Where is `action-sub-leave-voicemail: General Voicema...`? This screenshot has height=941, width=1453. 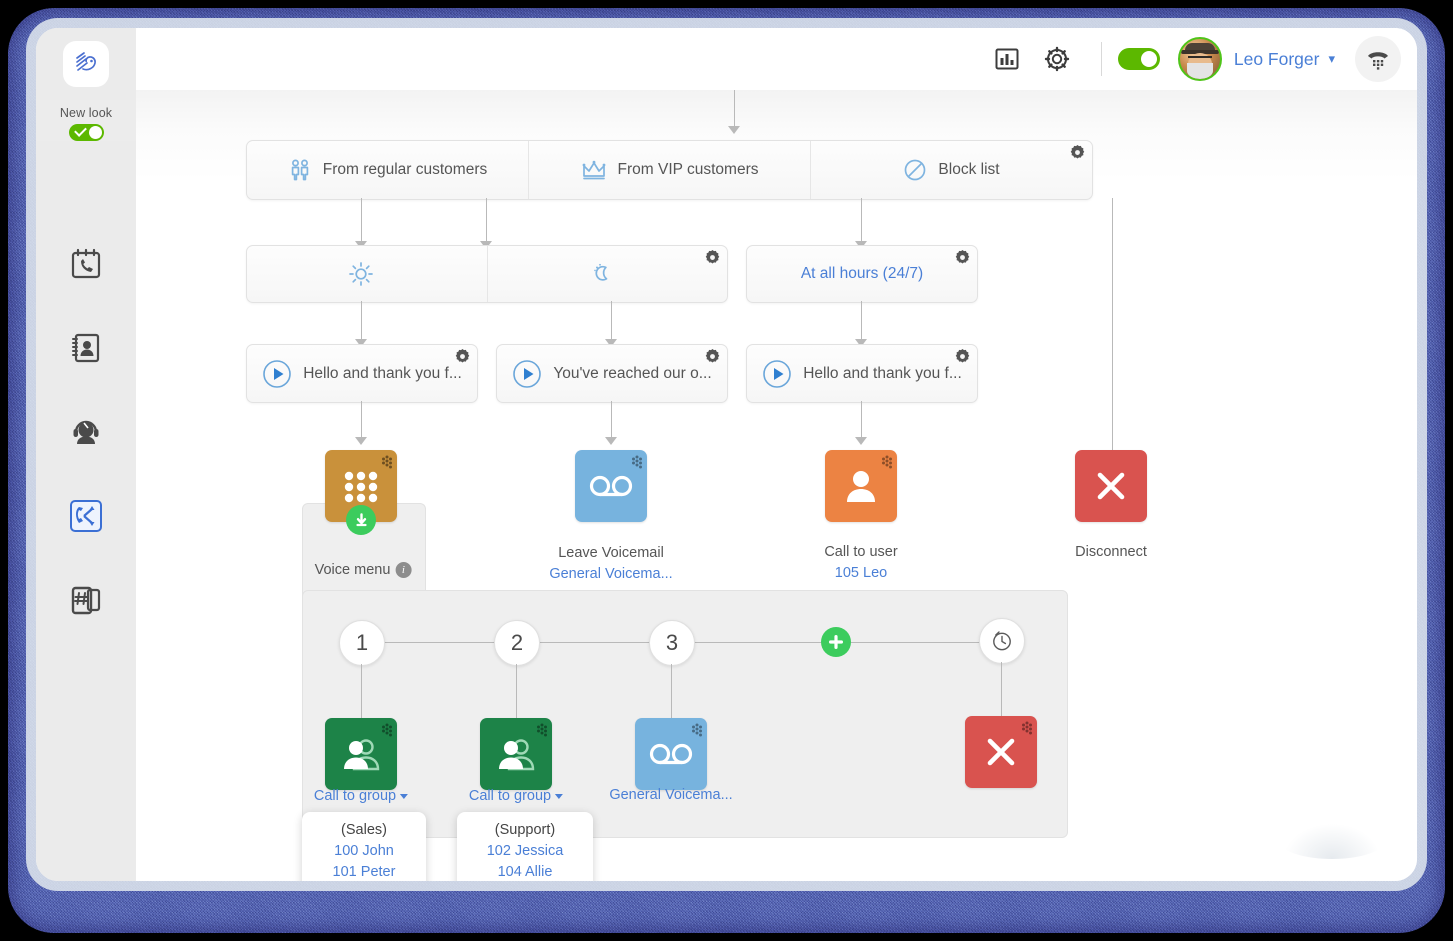
action-sub-leave-voicemail: General Voicema... is located at coordinates (610, 574).